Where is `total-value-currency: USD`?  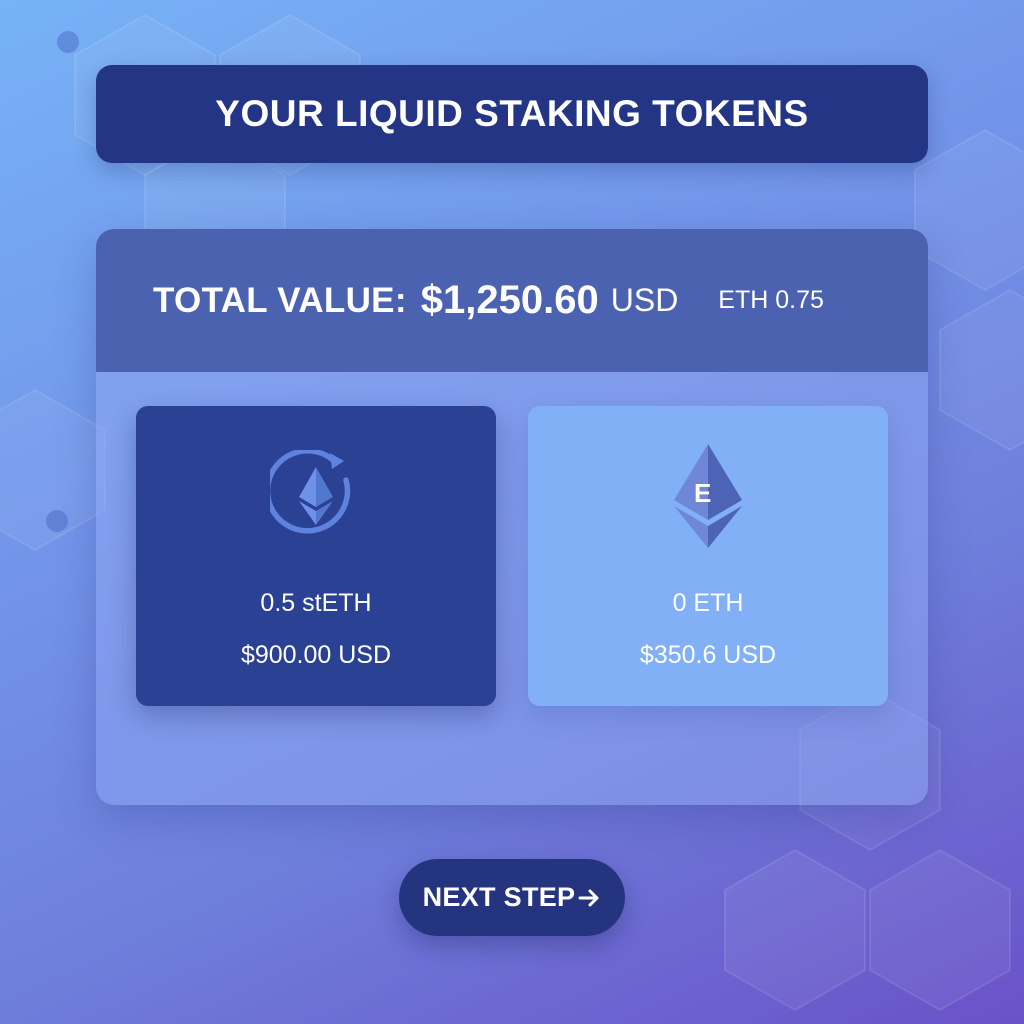
total-value-currency: USD is located at coordinates (644, 300).